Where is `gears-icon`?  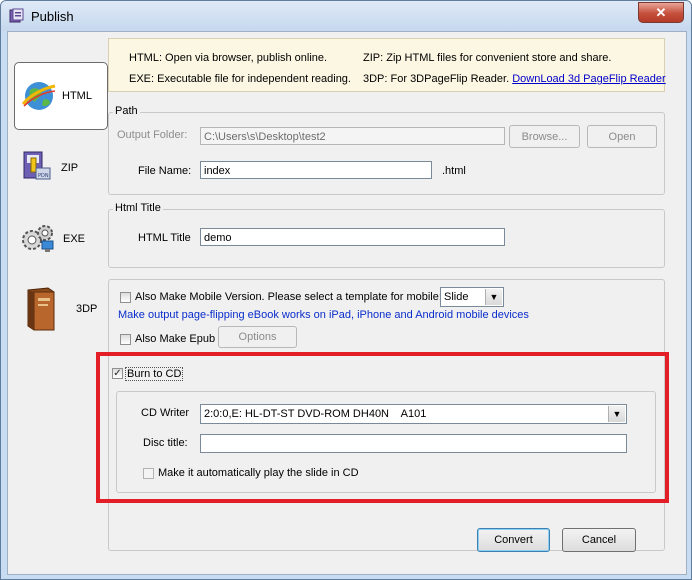
gears-icon is located at coordinates (38, 238).